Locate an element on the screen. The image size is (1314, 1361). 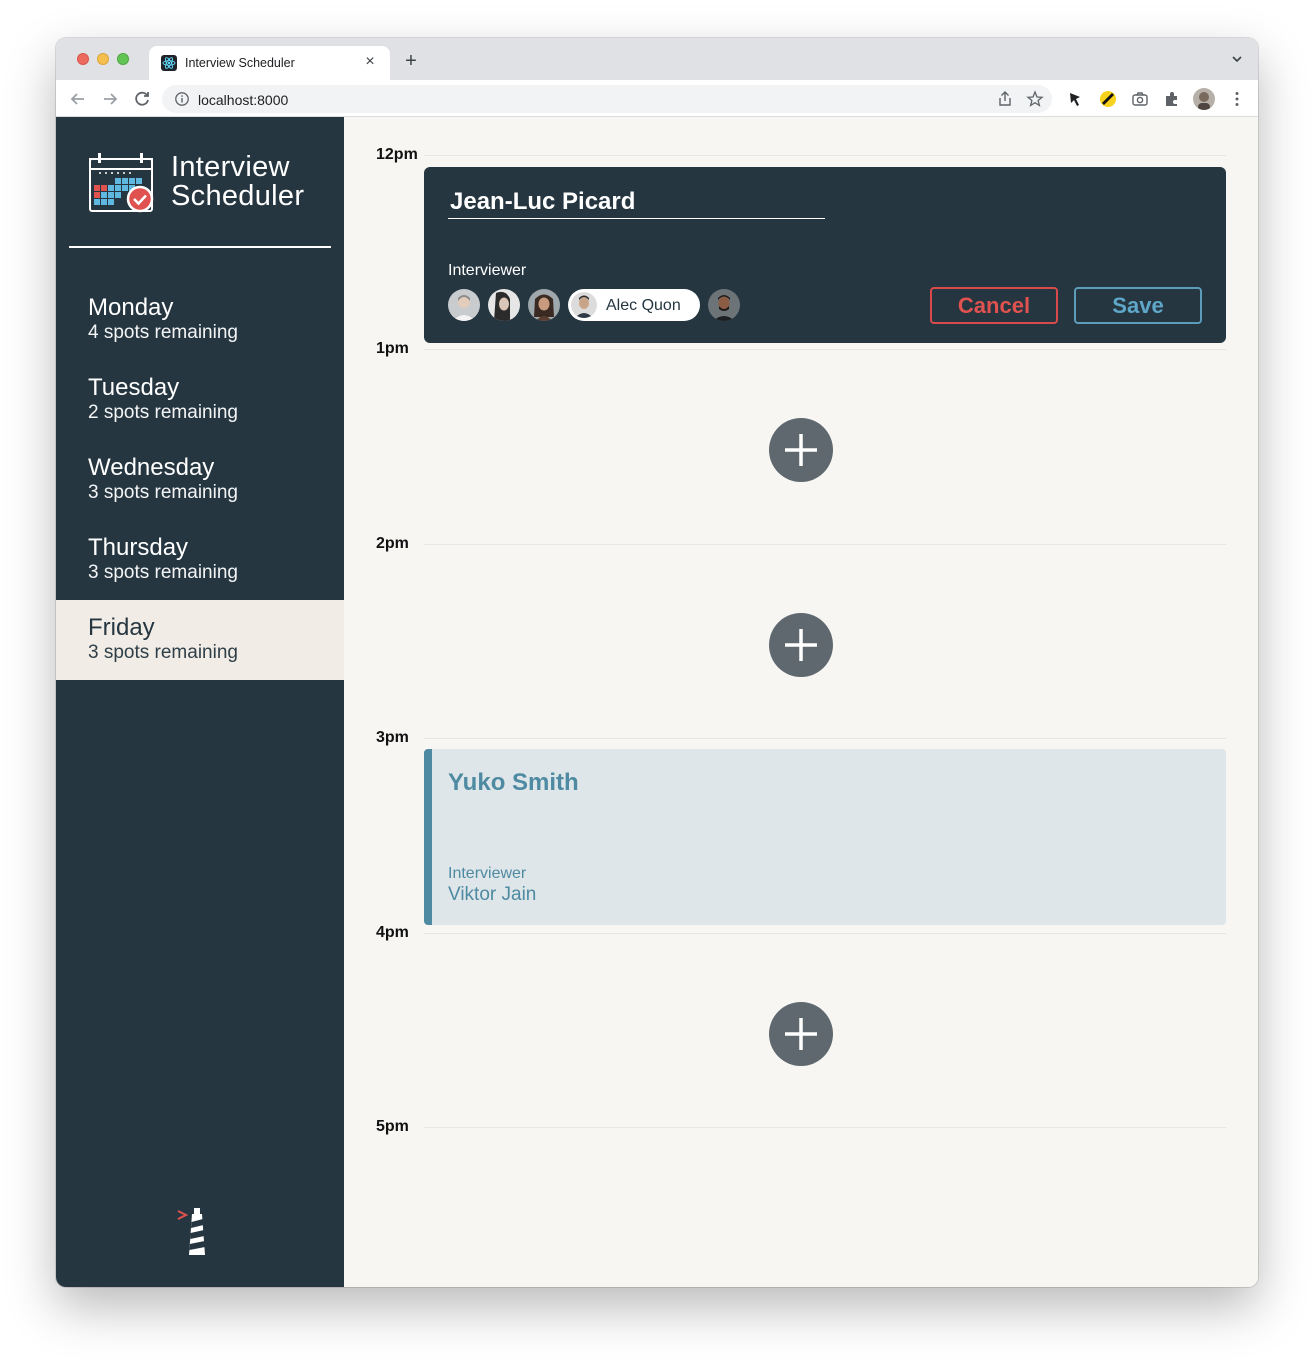
slot-time: 1pm is located at coordinates (392, 348).